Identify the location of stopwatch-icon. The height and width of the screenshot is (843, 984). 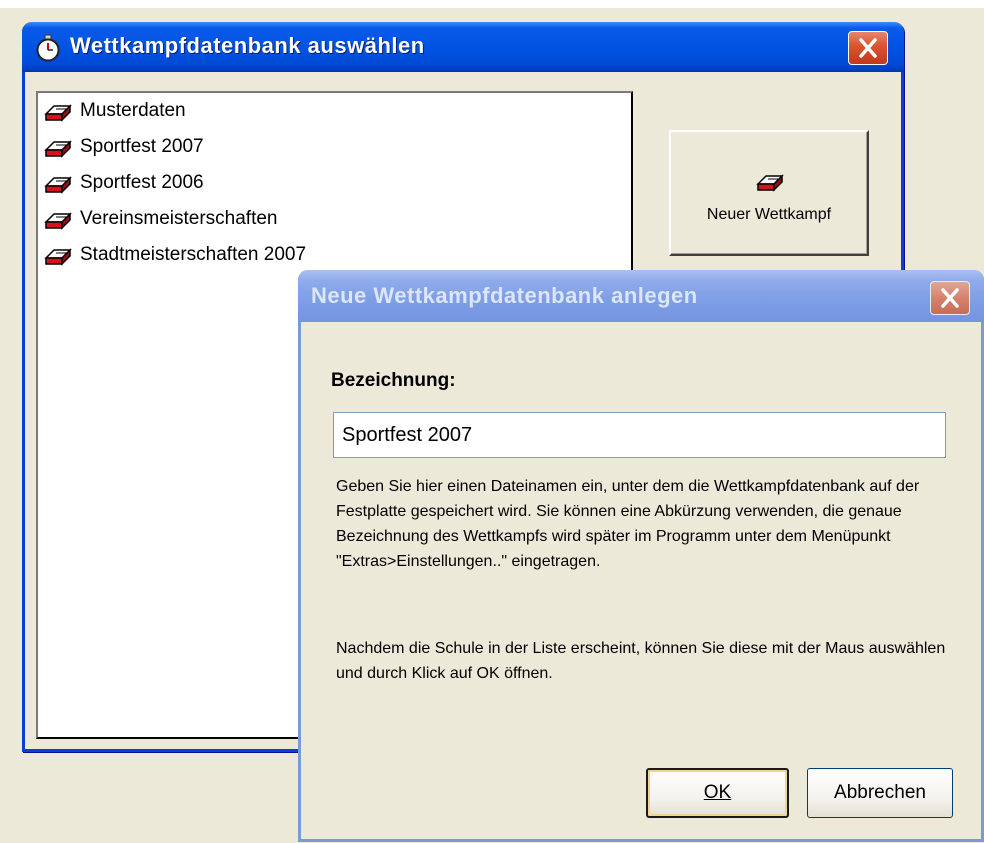
(48, 48).